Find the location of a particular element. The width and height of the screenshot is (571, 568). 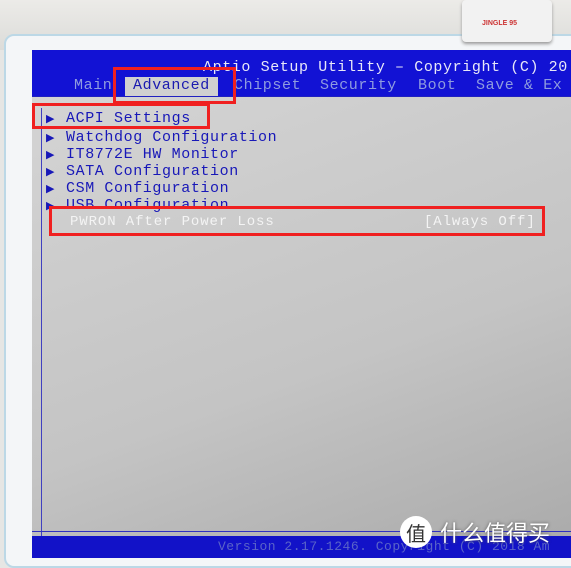

tab-main: Main is located at coordinates (93, 85).